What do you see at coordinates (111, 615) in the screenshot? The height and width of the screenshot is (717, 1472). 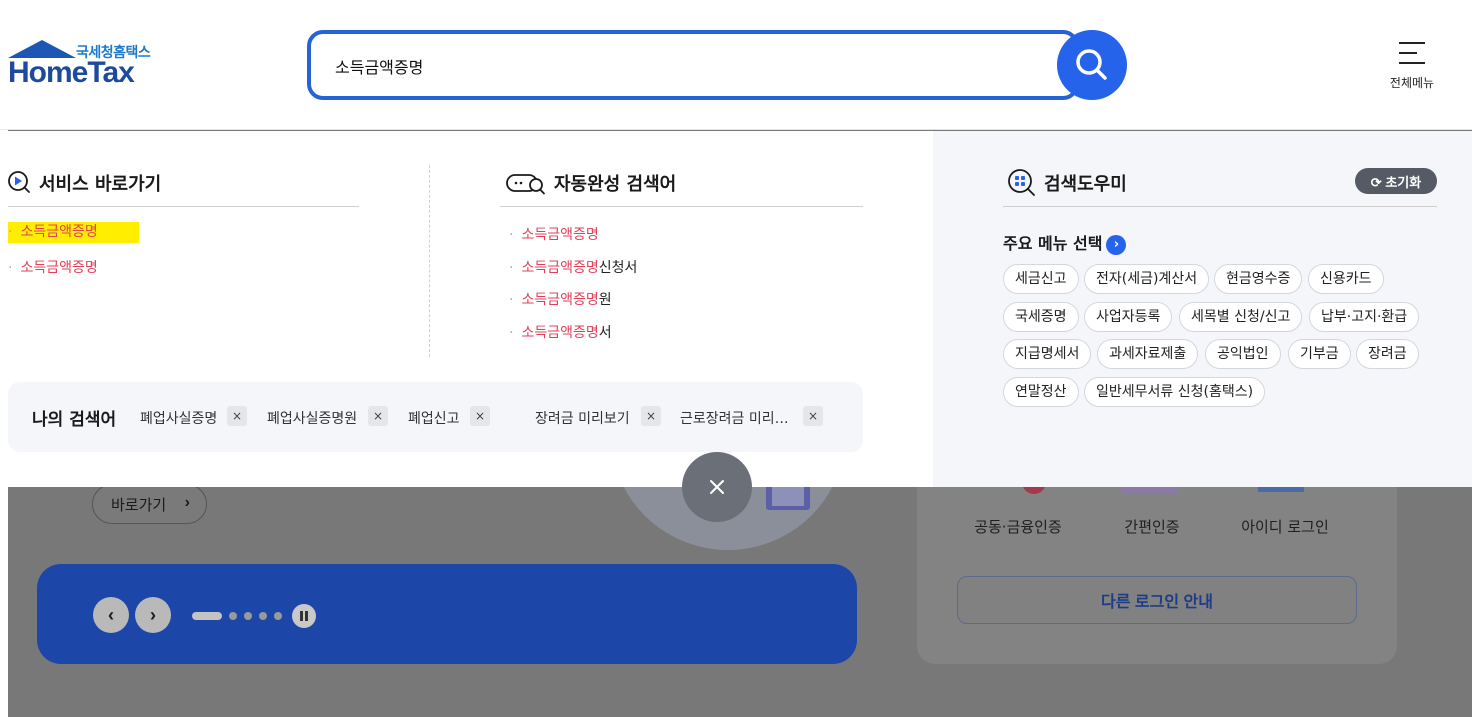 I see `carousel-prev-button: ‹` at bounding box center [111, 615].